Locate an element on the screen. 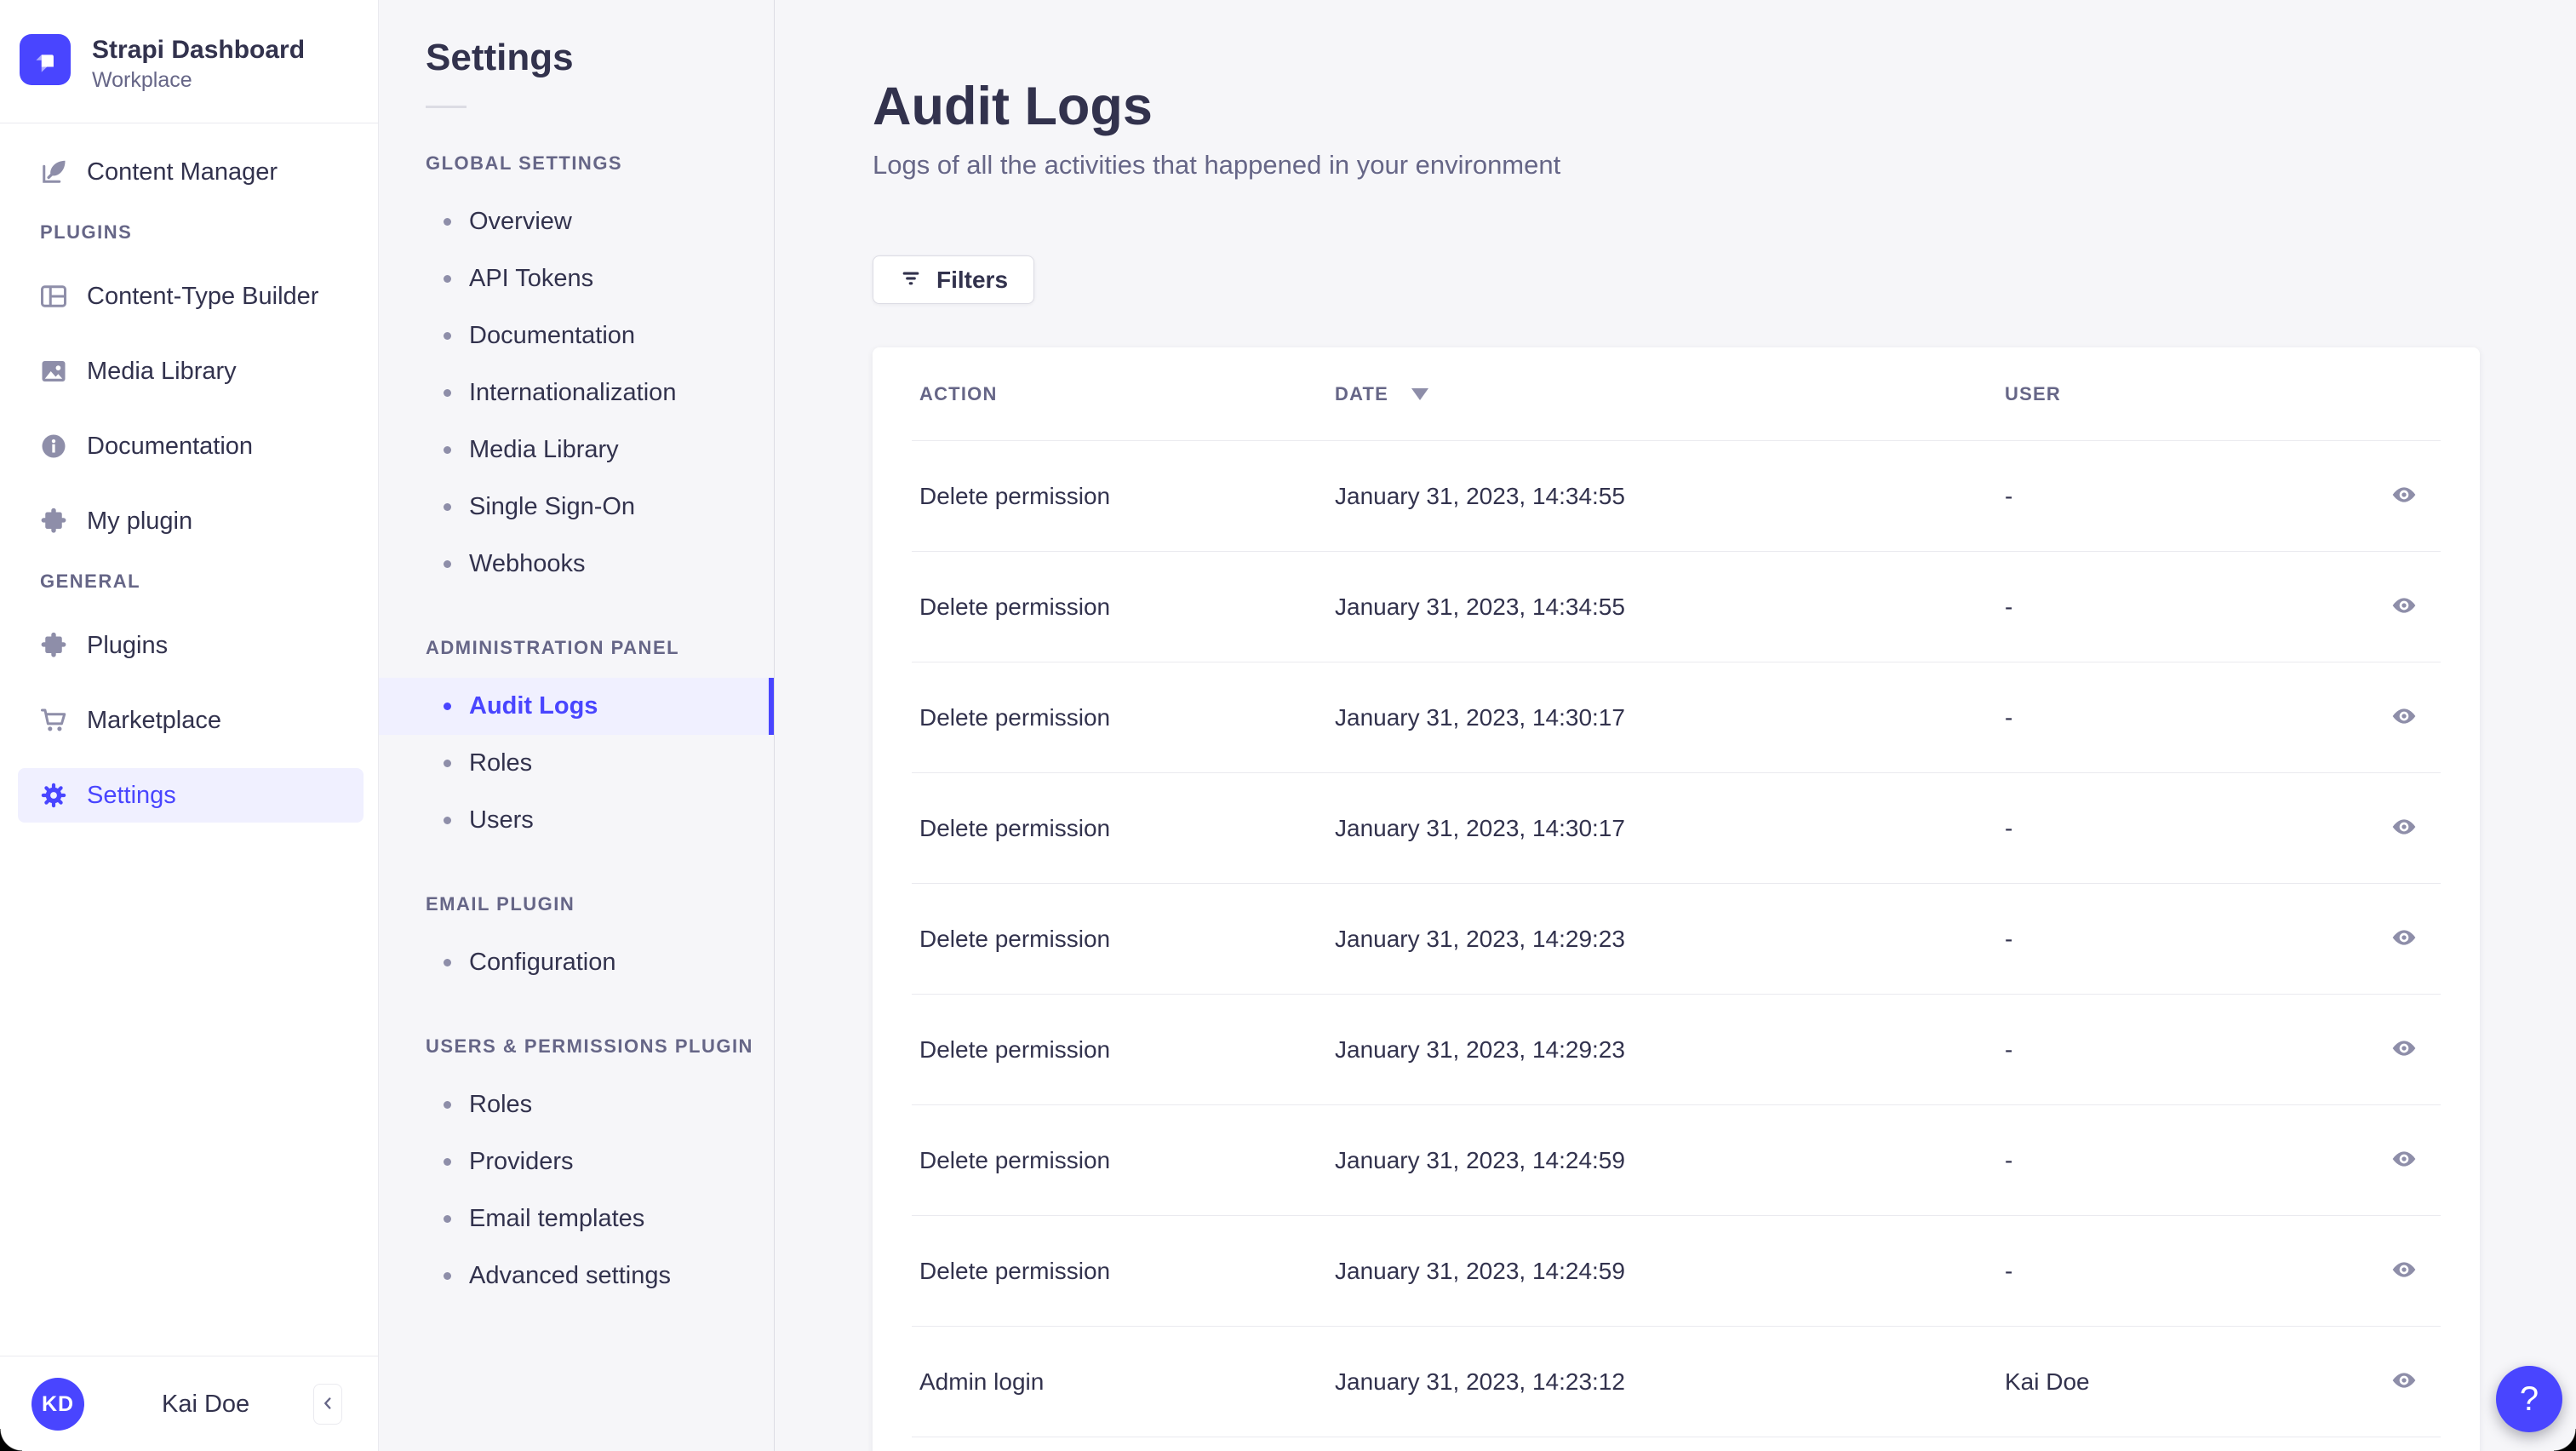 Image resolution: width=2576 pixels, height=1451 pixels. info-icon is located at coordinates (54, 446).